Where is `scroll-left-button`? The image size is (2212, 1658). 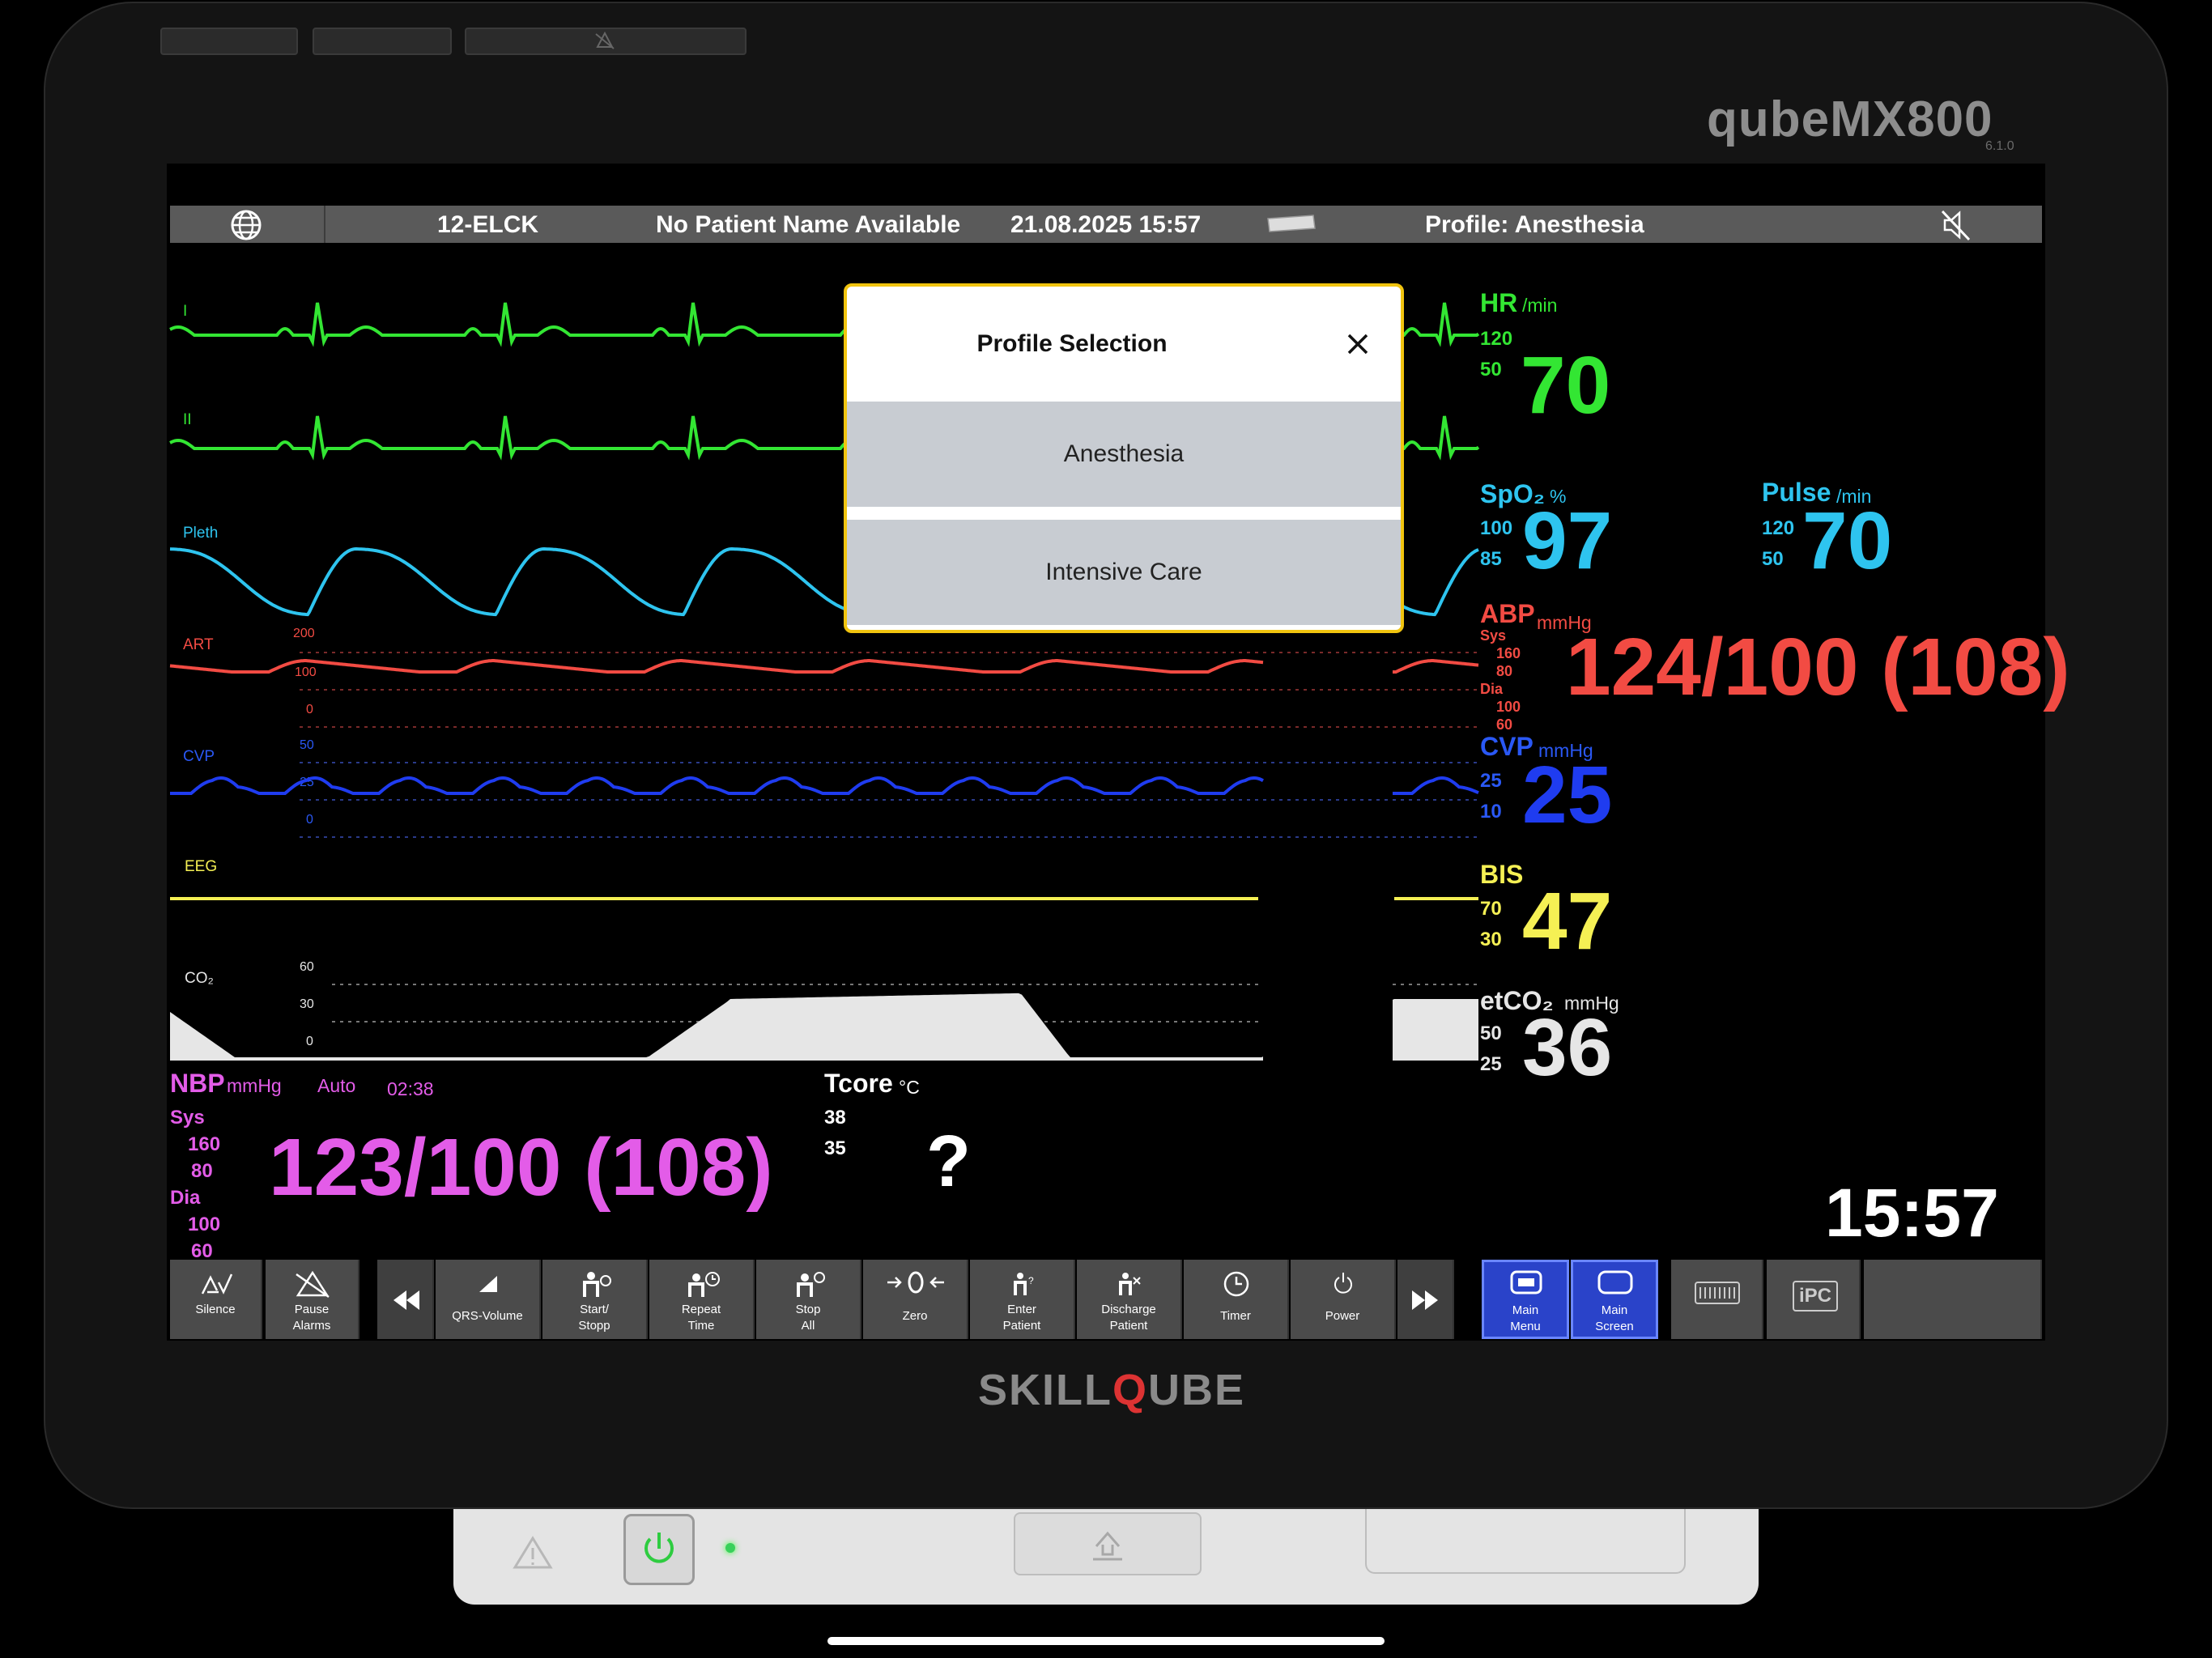 scroll-left-button is located at coordinates (406, 1299).